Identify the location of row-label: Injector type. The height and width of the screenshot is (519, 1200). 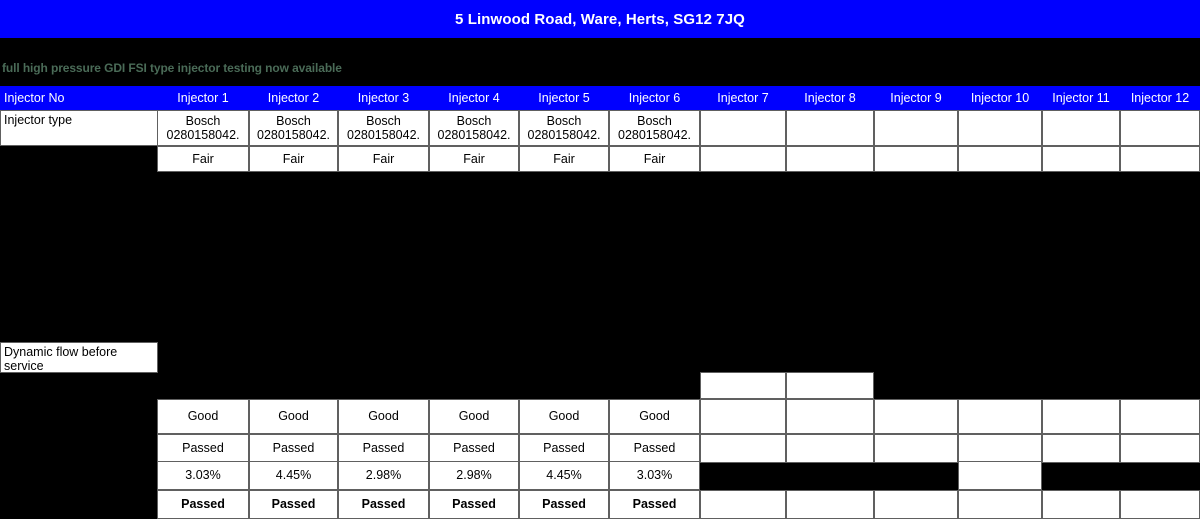
(79, 128).